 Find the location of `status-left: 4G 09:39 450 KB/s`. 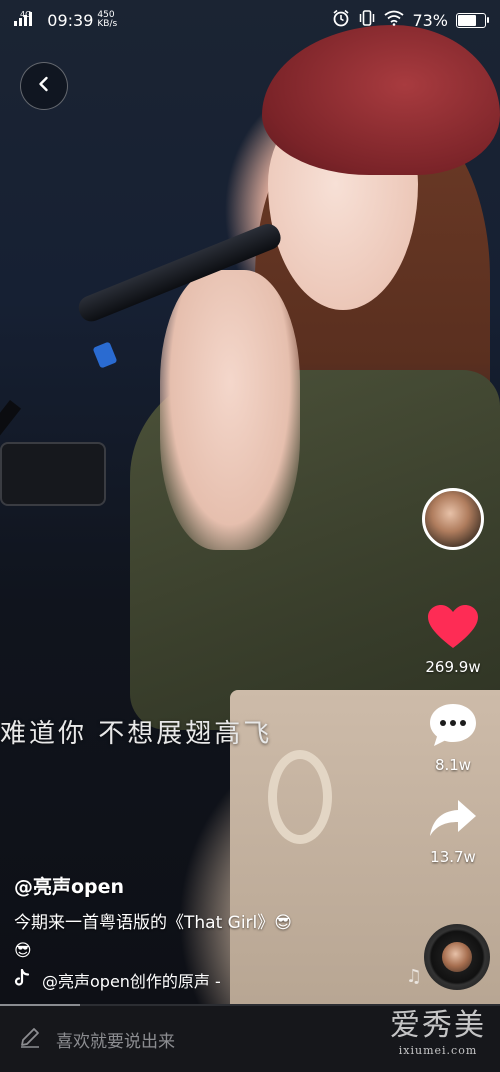

status-left: 4G 09:39 450 KB/s is located at coordinates (65, 19).